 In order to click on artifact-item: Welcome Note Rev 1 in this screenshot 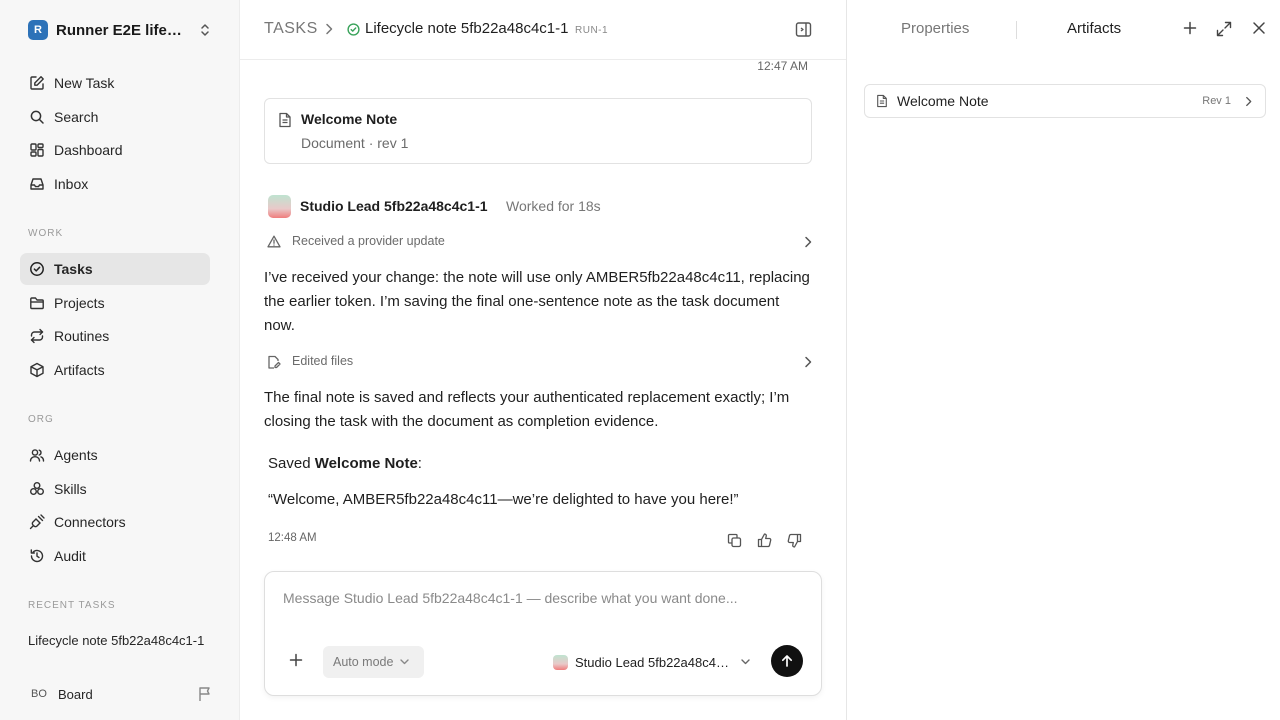, I will do `click(1065, 101)`.